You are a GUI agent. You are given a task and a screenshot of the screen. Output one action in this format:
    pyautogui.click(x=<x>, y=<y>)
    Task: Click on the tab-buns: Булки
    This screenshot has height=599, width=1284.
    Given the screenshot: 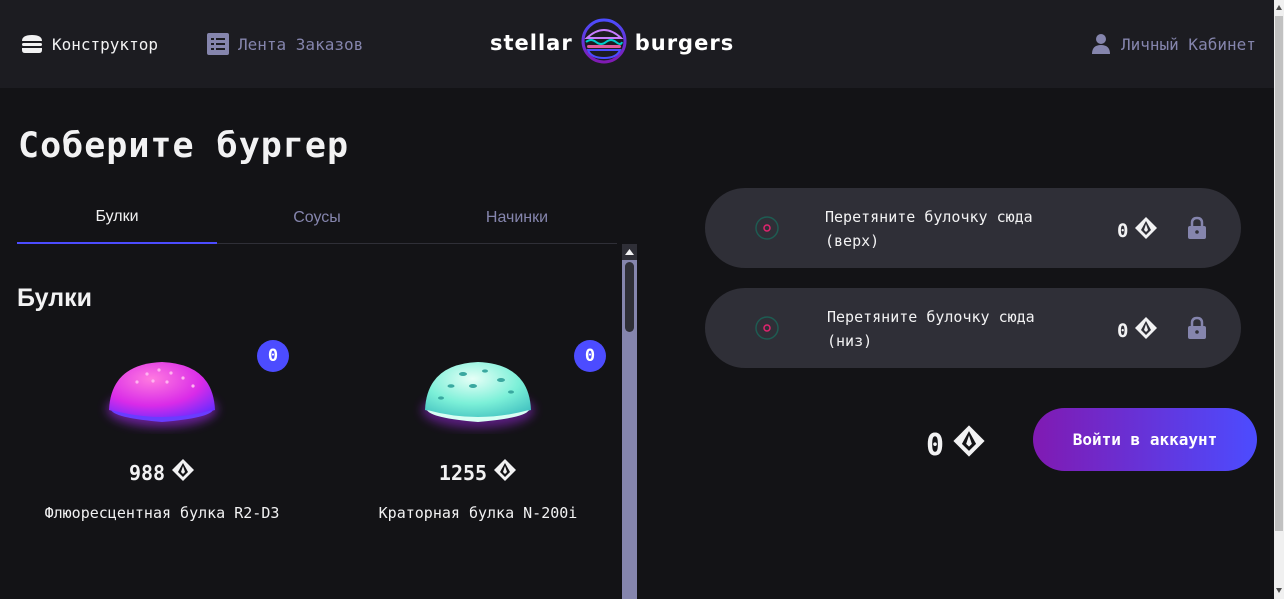 What is the action you would take?
    pyautogui.click(x=117, y=218)
    